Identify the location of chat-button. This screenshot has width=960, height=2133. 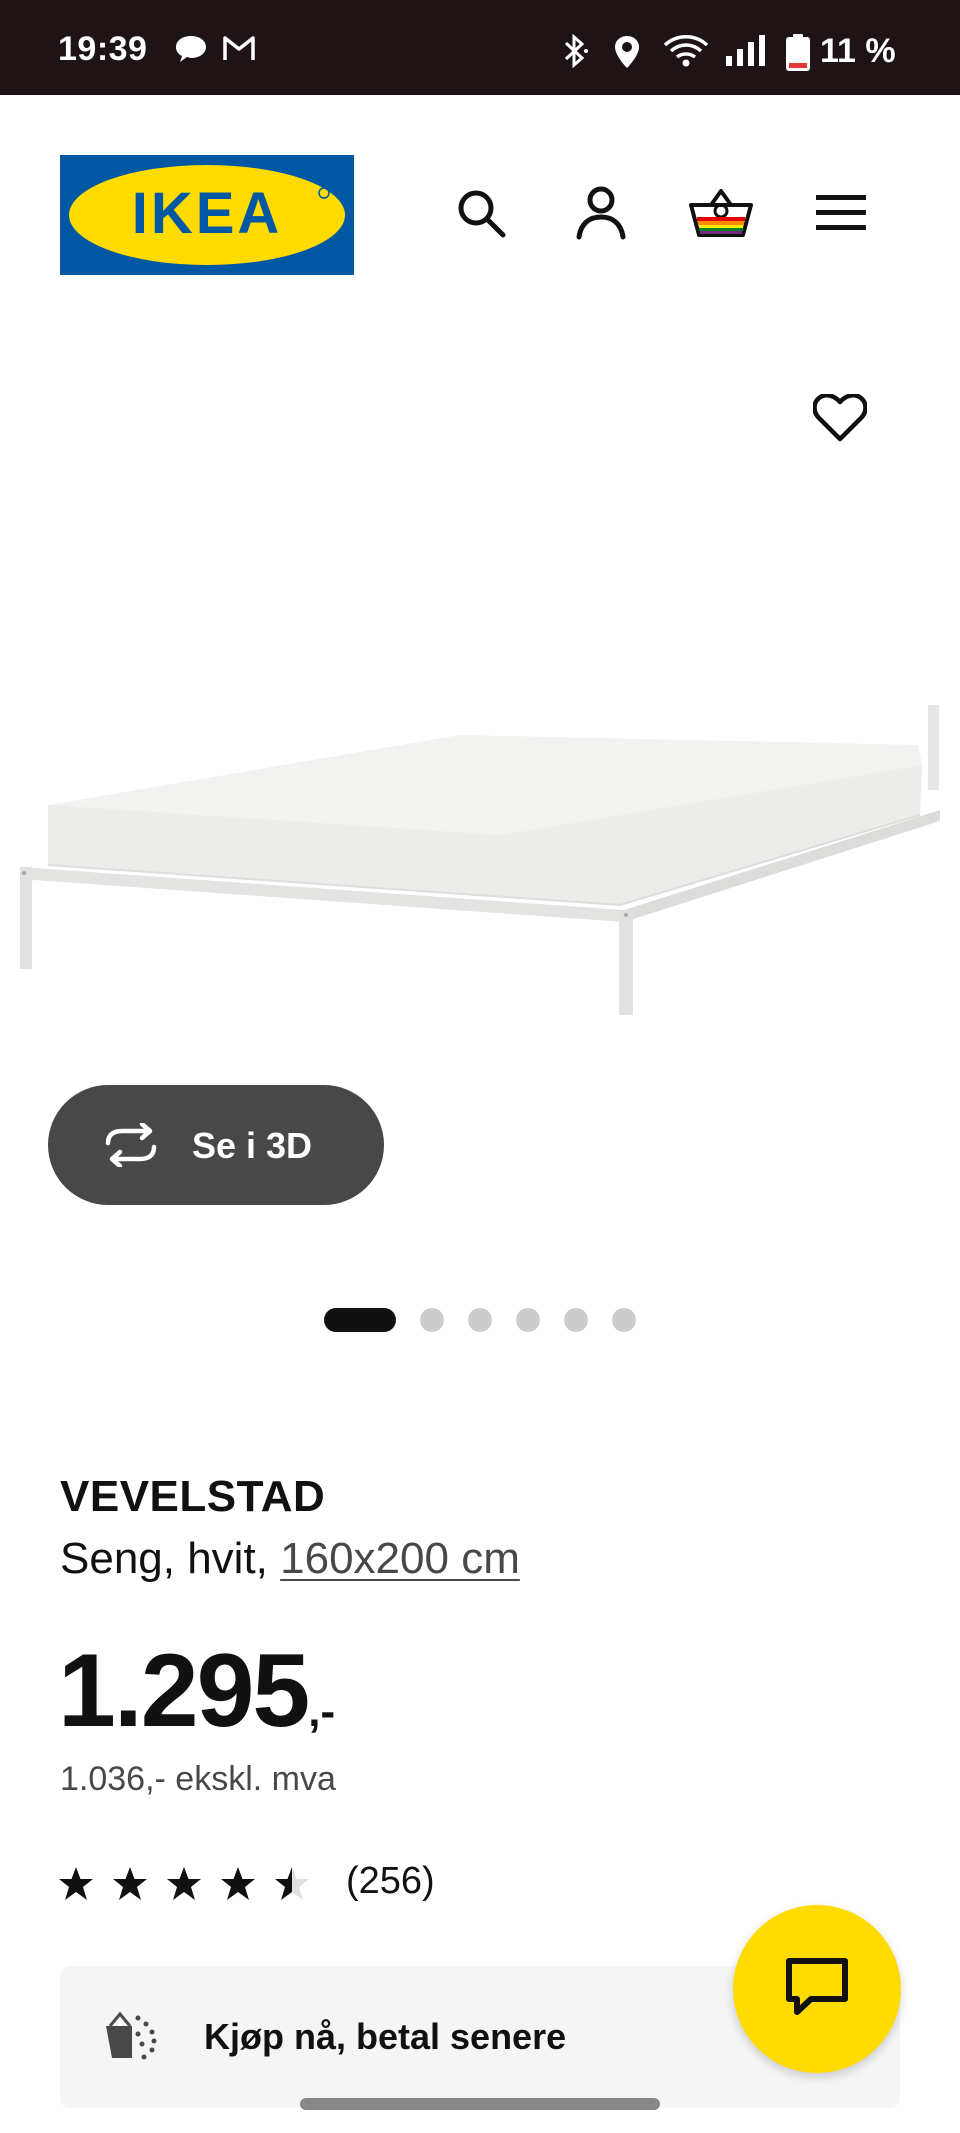
(817, 1989).